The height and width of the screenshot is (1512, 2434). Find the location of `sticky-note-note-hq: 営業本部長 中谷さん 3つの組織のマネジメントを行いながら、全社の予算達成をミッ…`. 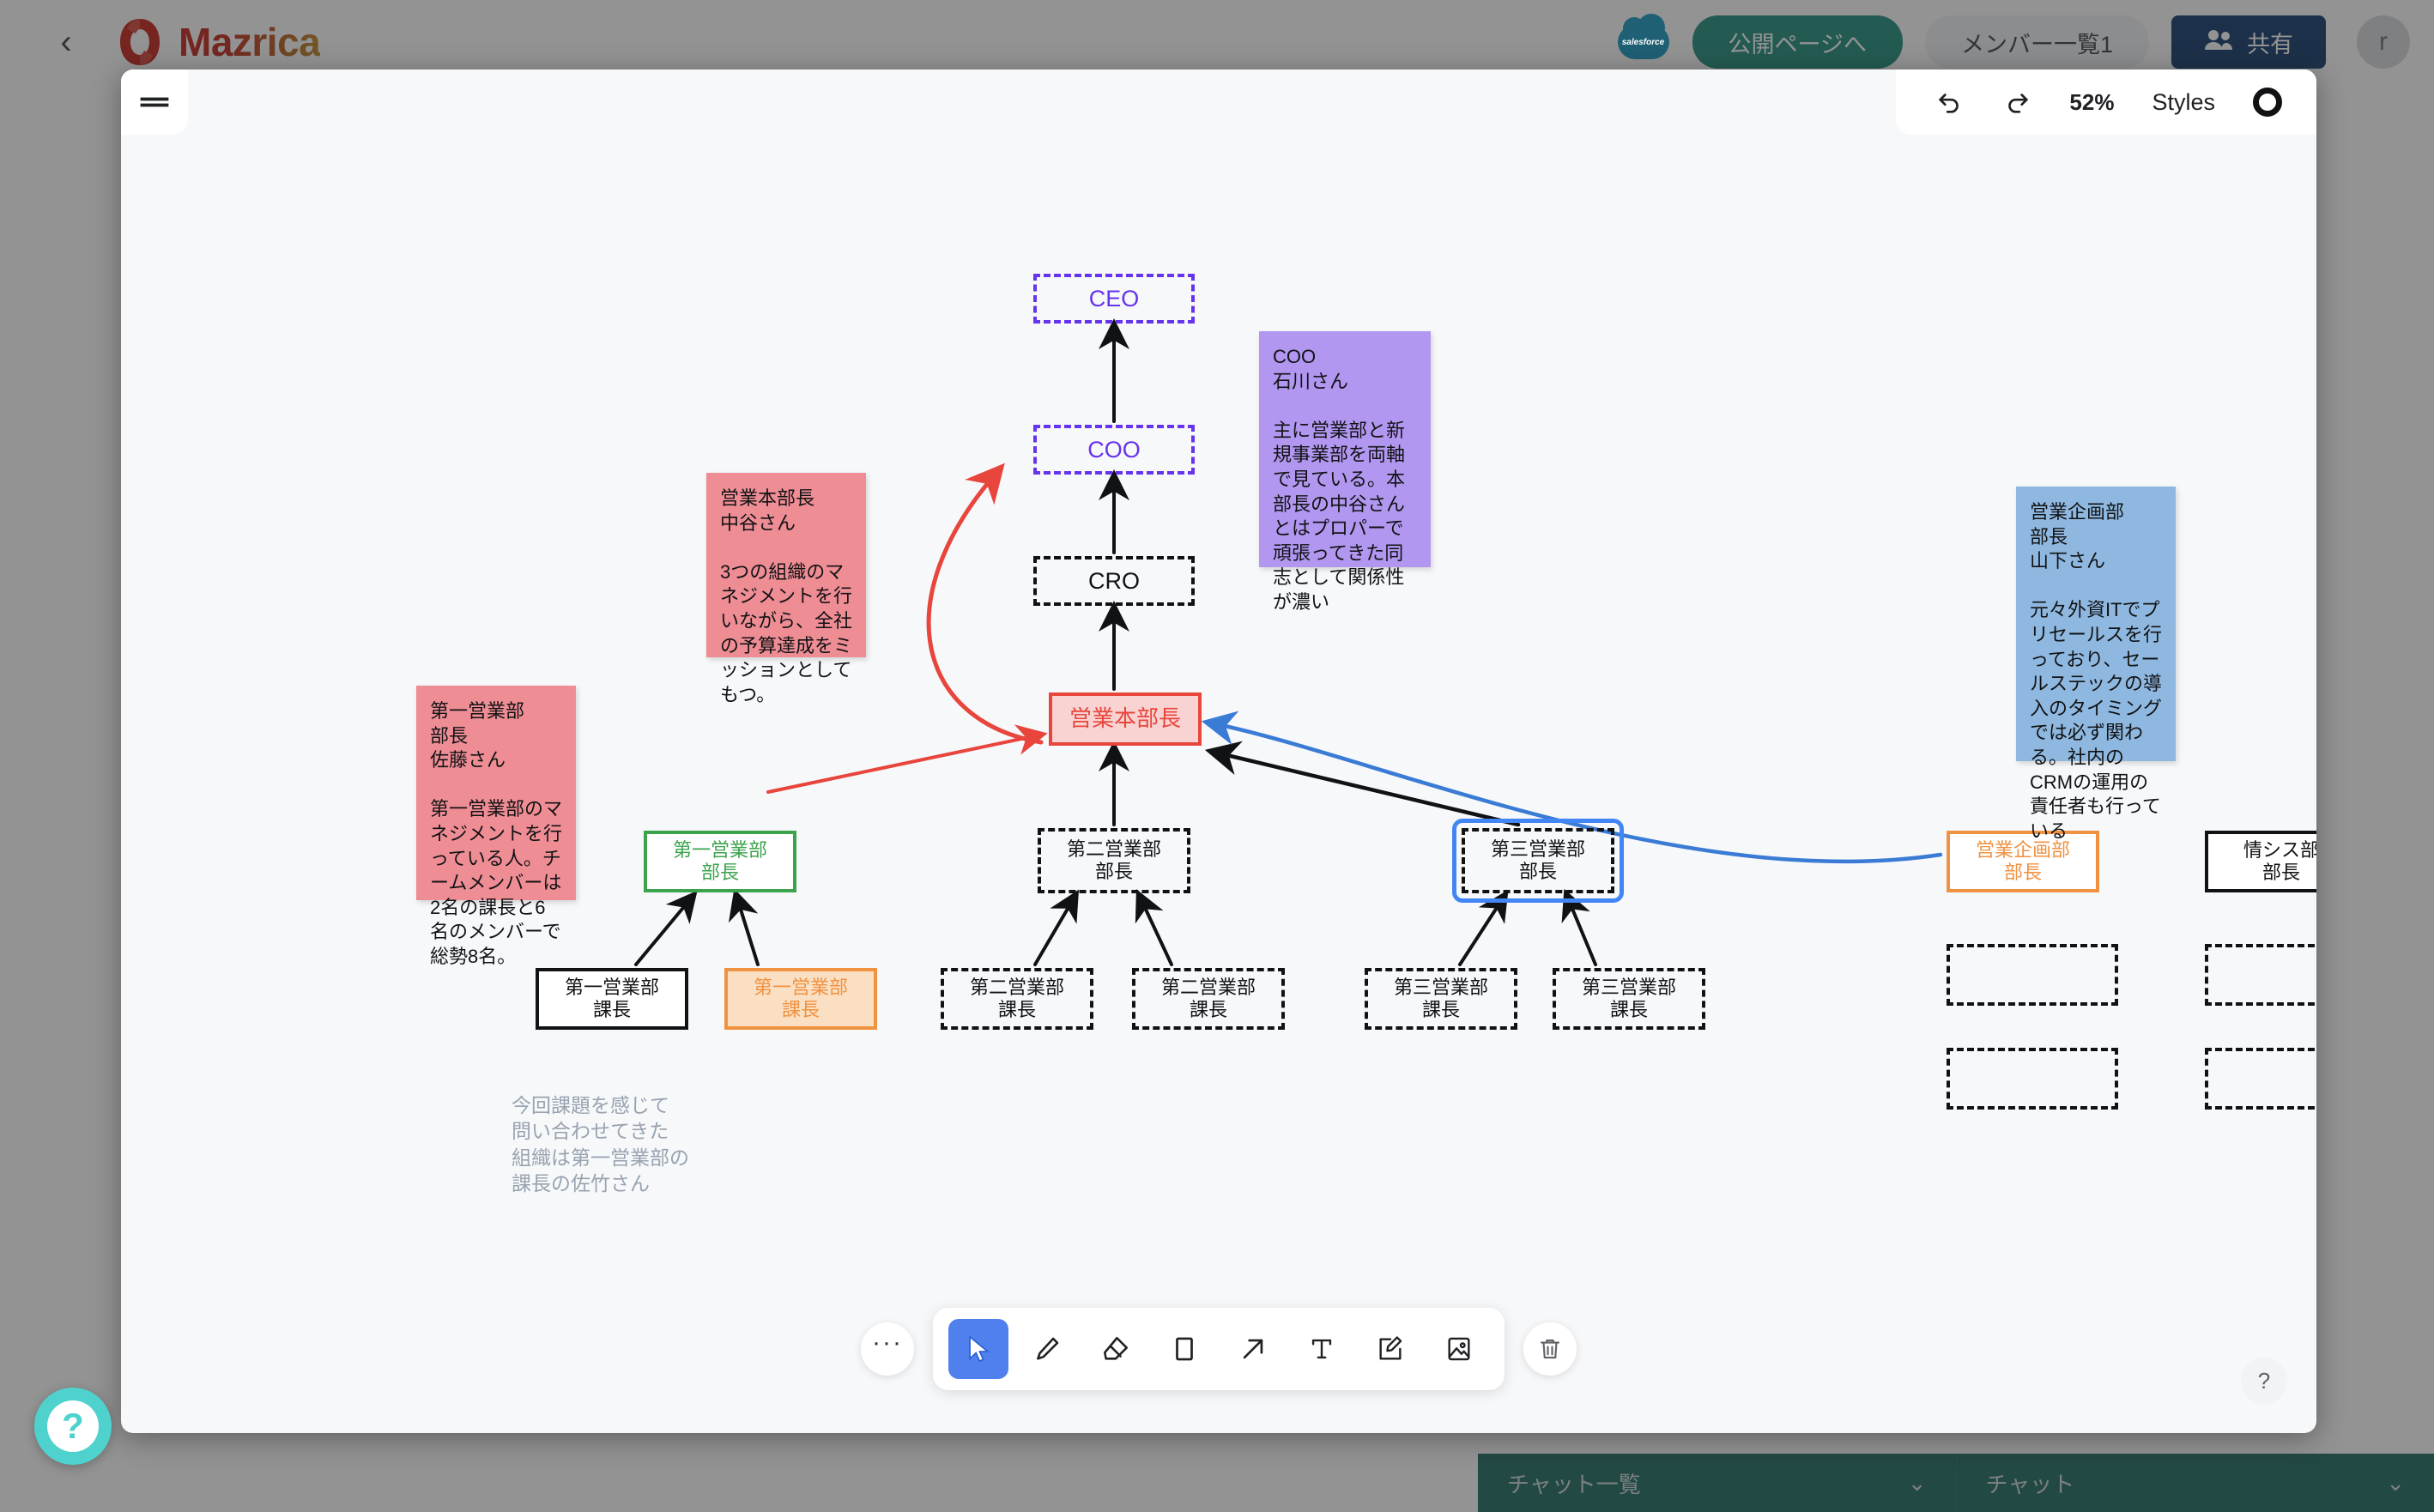

sticky-note-note-hq: 営業本部長 中谷さん 3つの組織のマネジメントを行いながら、全社の予算達成をミッ… is located at coordinates (786, 589).